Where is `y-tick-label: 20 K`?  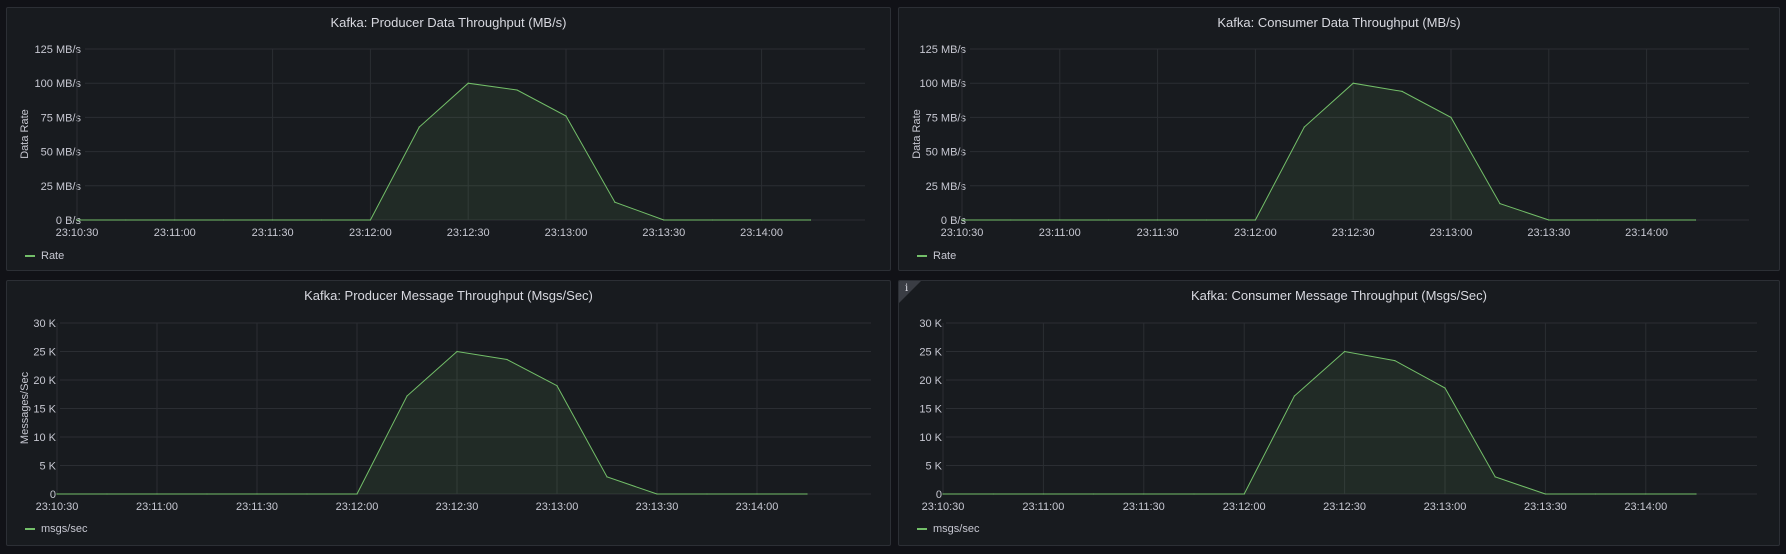 y-tick-label: 20 K is located at coordinates (44, 381).